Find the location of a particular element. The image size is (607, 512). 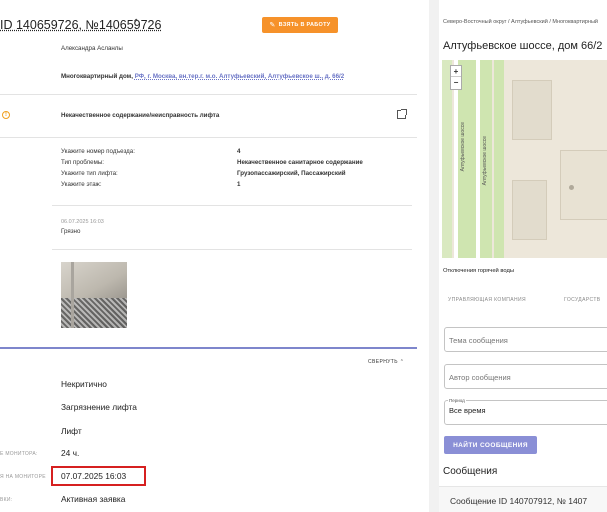

highlight-box is located at coordinates (98, 476).